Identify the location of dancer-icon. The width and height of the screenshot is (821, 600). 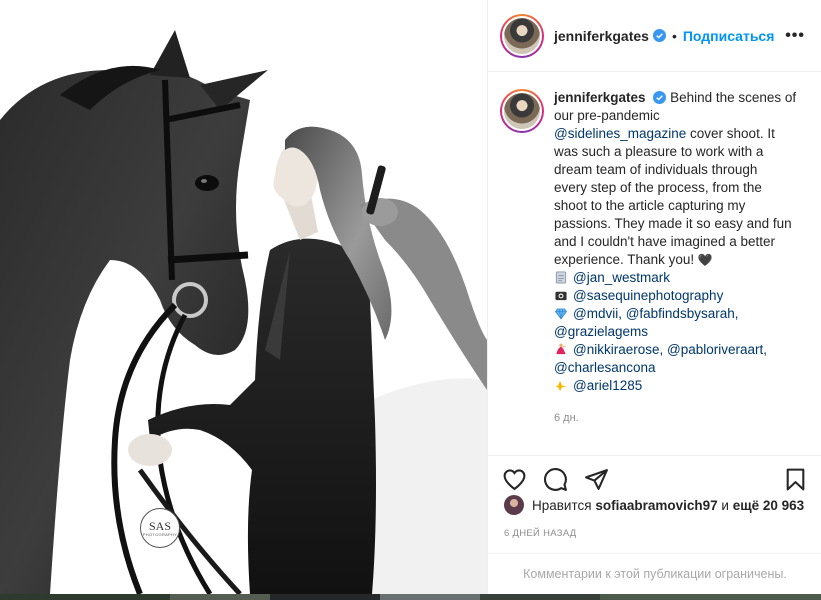
(561, 349).